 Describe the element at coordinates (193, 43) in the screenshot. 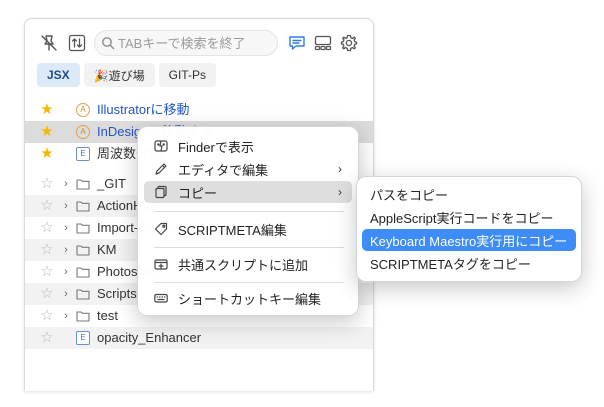

I see `search-input` at that location.